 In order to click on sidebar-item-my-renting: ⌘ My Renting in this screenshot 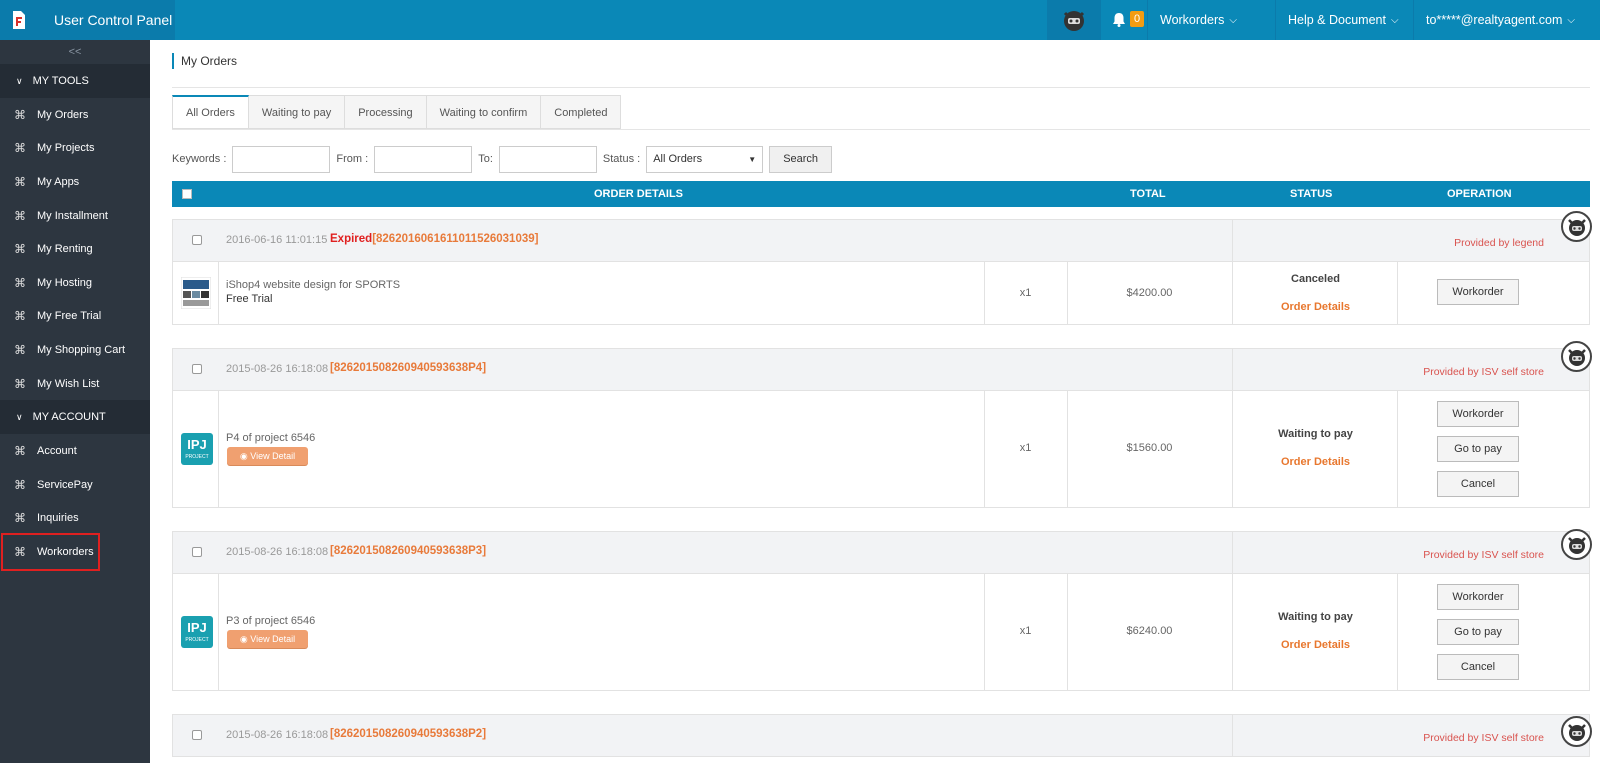, I will do `click(75, 249)`.